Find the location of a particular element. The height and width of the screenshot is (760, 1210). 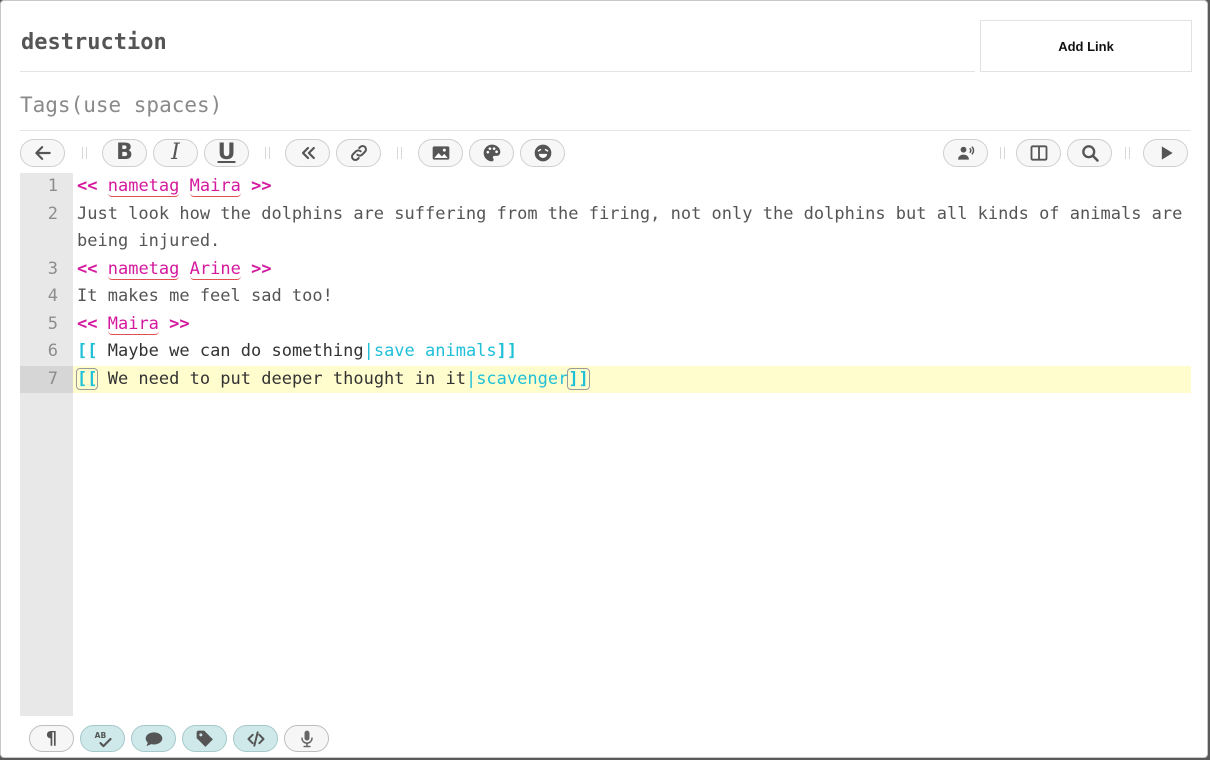

line-number: 7 is located at coordinates (46, 379).